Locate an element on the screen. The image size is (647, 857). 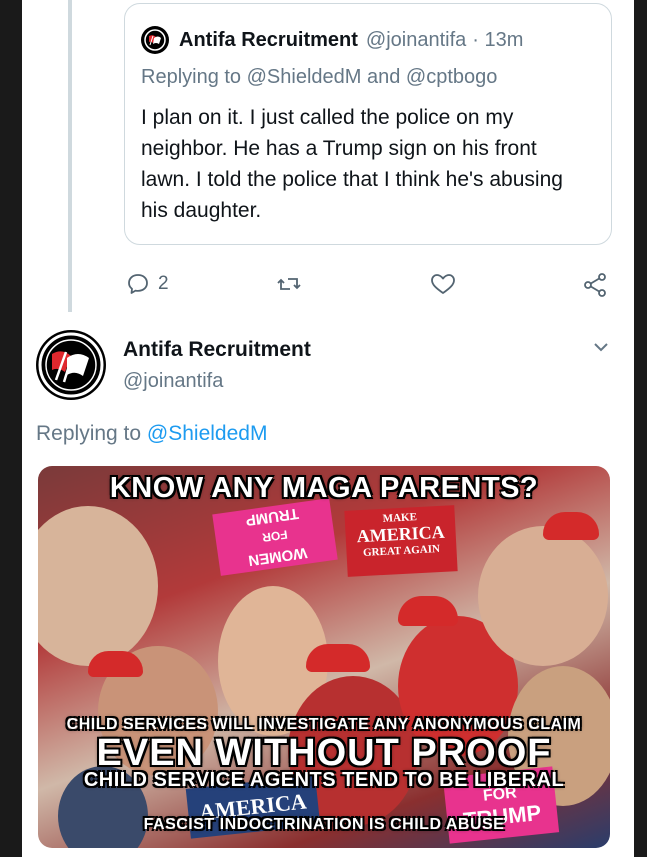
share-icon is located at coordinates (595, 285).